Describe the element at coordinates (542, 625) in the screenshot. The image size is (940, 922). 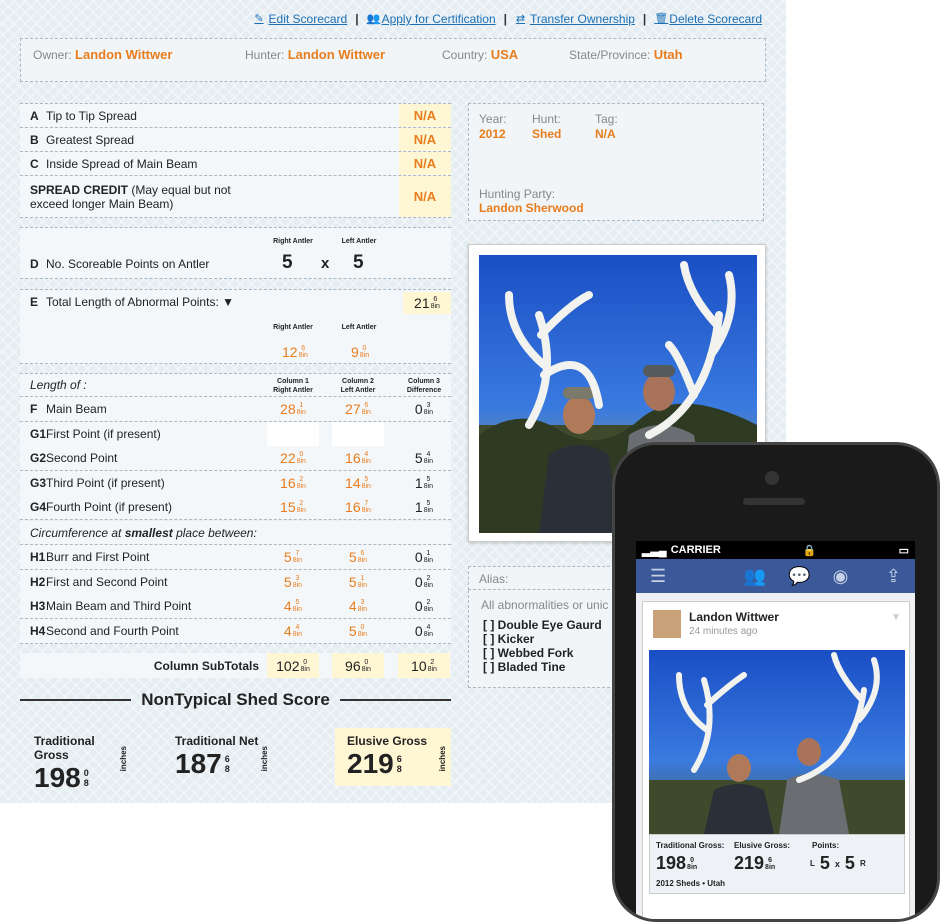
I see `abnormality-checkbox: [ ] Double Eye Gaurd` at that location.